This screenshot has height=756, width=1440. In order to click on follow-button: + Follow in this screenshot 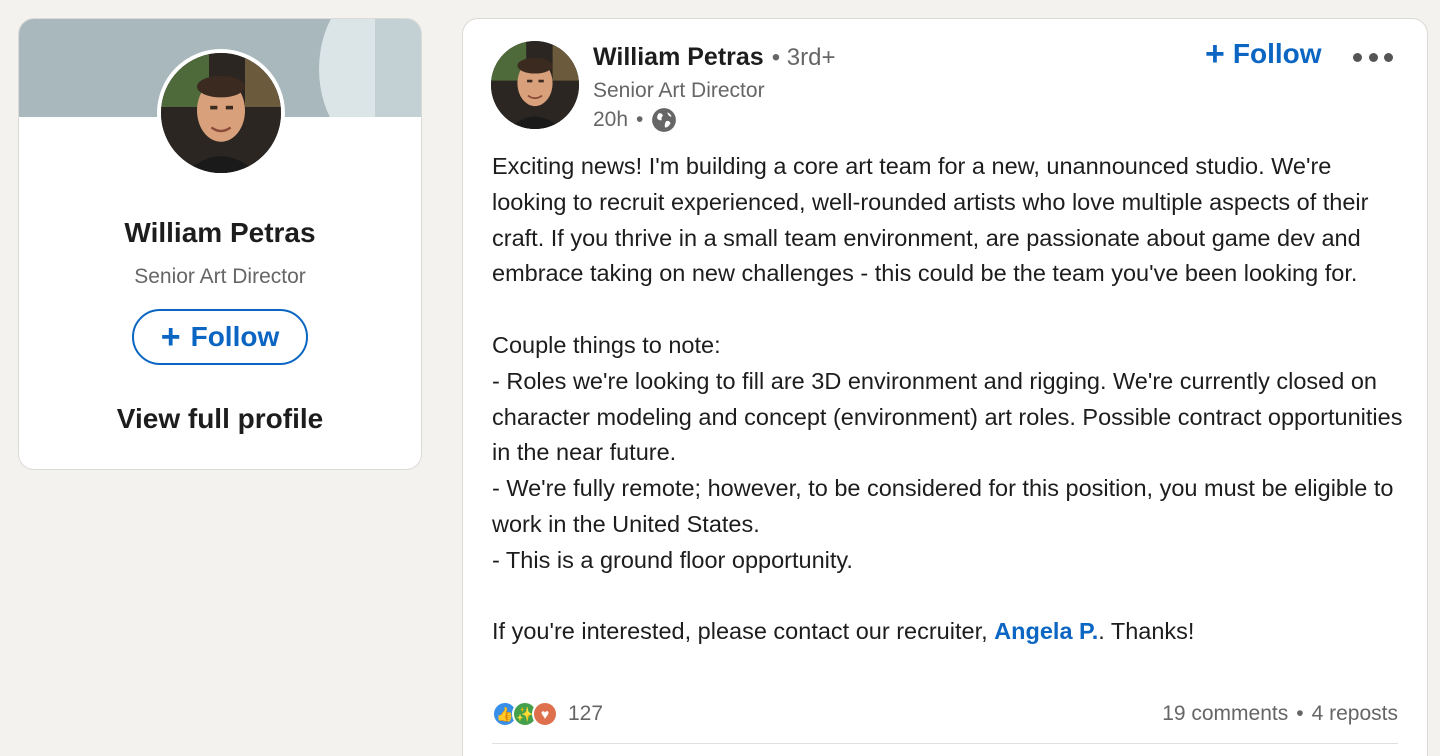, I will do `click(220, 337)`.